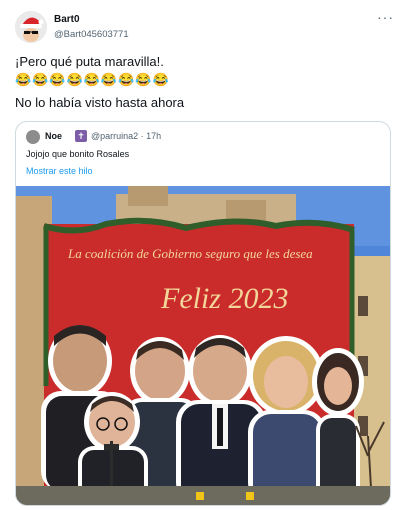  Describe the element at coordinates (33, 137) in the screenshot. I see `quoted-author-avatar` at that location.